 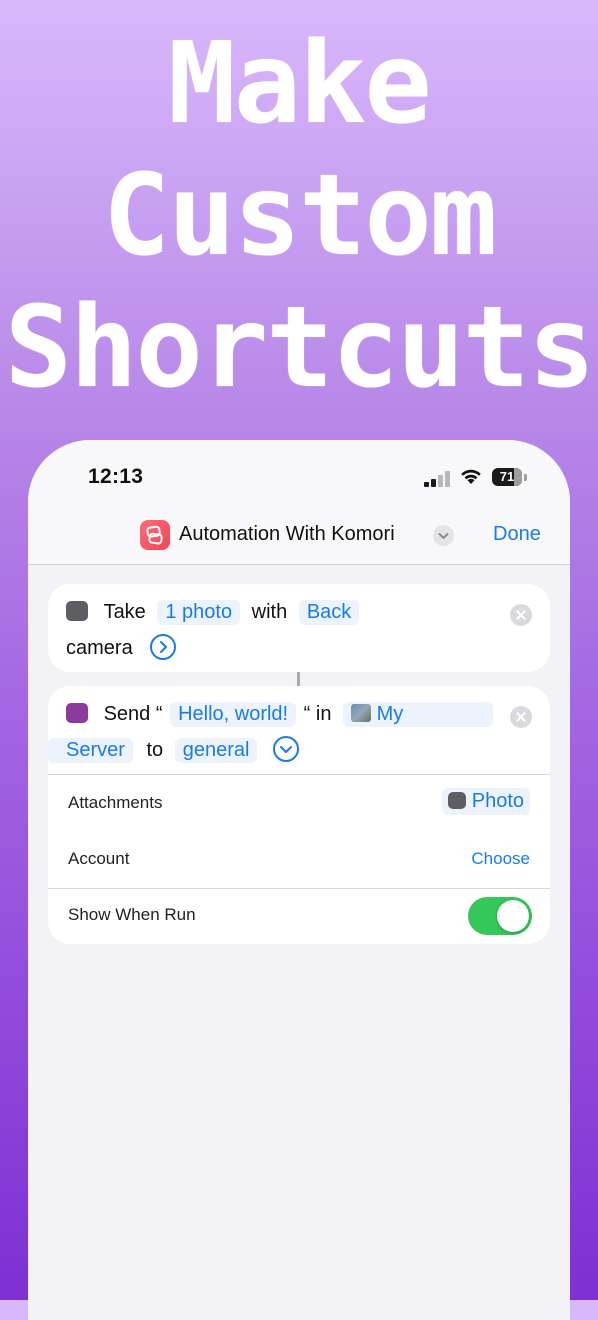 I want to click on account-choose-button: Choose, so click(x=500, y=859).